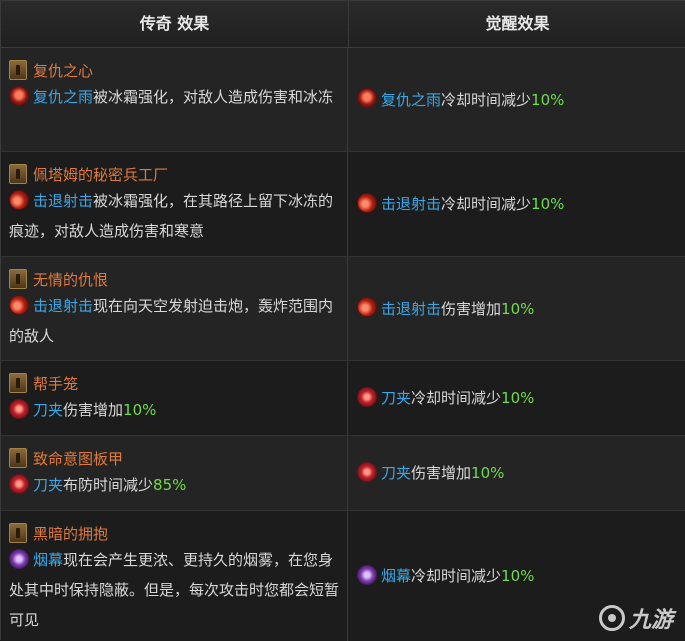 The image size is (685, 641). What do you see at coordinates (108, 485) in the screenshot?
I see `effect-text: 布防时间减少` at bounding box center [108, 485].